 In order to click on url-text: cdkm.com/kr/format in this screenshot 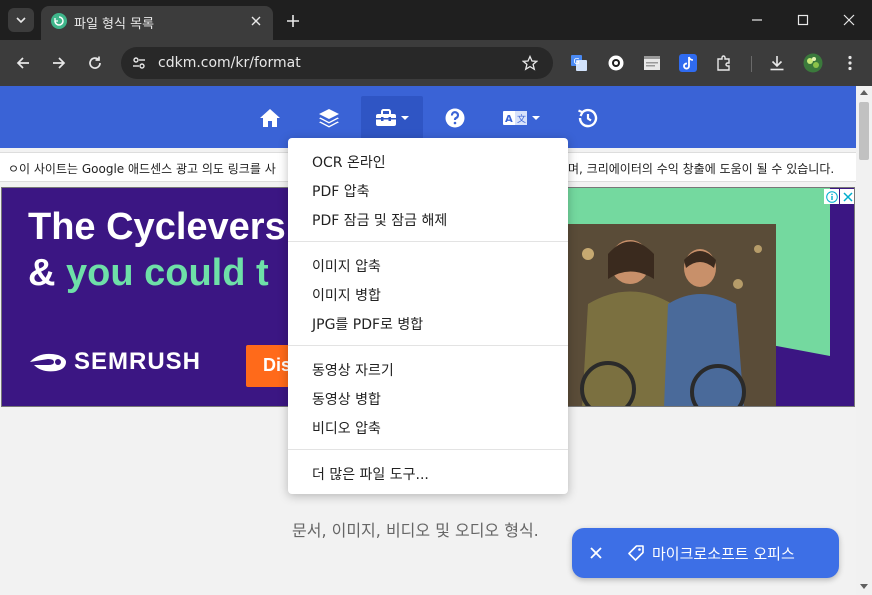, I will do `click(229, 63)`.